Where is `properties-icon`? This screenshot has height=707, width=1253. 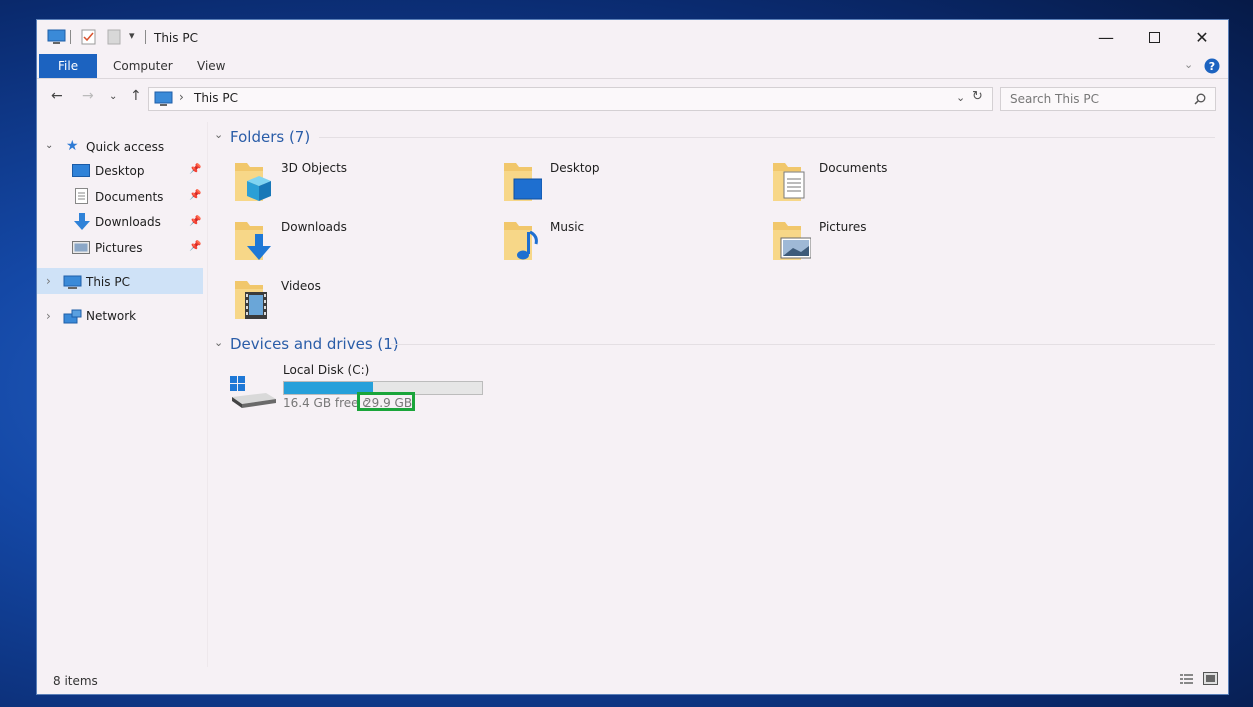 properties-icon is located at coordinates (89, 37).